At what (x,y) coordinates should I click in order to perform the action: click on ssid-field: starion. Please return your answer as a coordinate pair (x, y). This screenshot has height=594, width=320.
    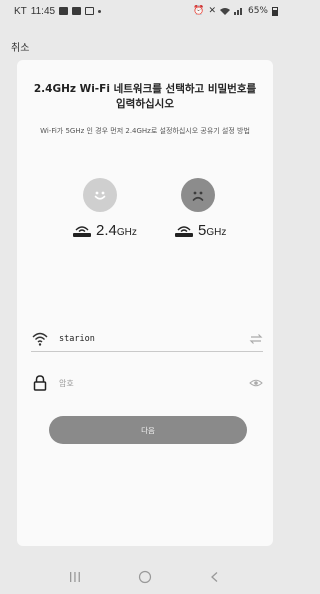
    Looking at the image, I should click on (147, 339).